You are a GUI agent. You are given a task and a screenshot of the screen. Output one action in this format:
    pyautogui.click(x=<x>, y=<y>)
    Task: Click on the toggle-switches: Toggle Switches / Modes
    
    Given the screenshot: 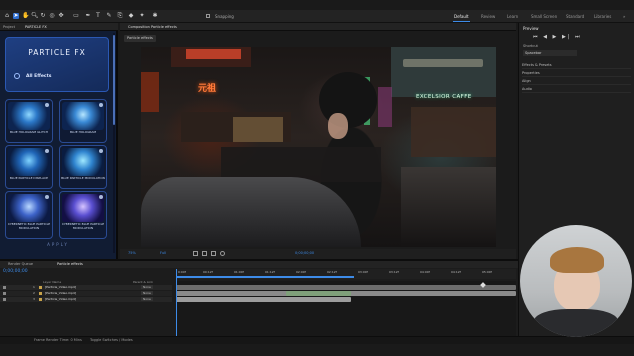 What is the action you would take?
    pyautogui.click(x=111, y=340)
    